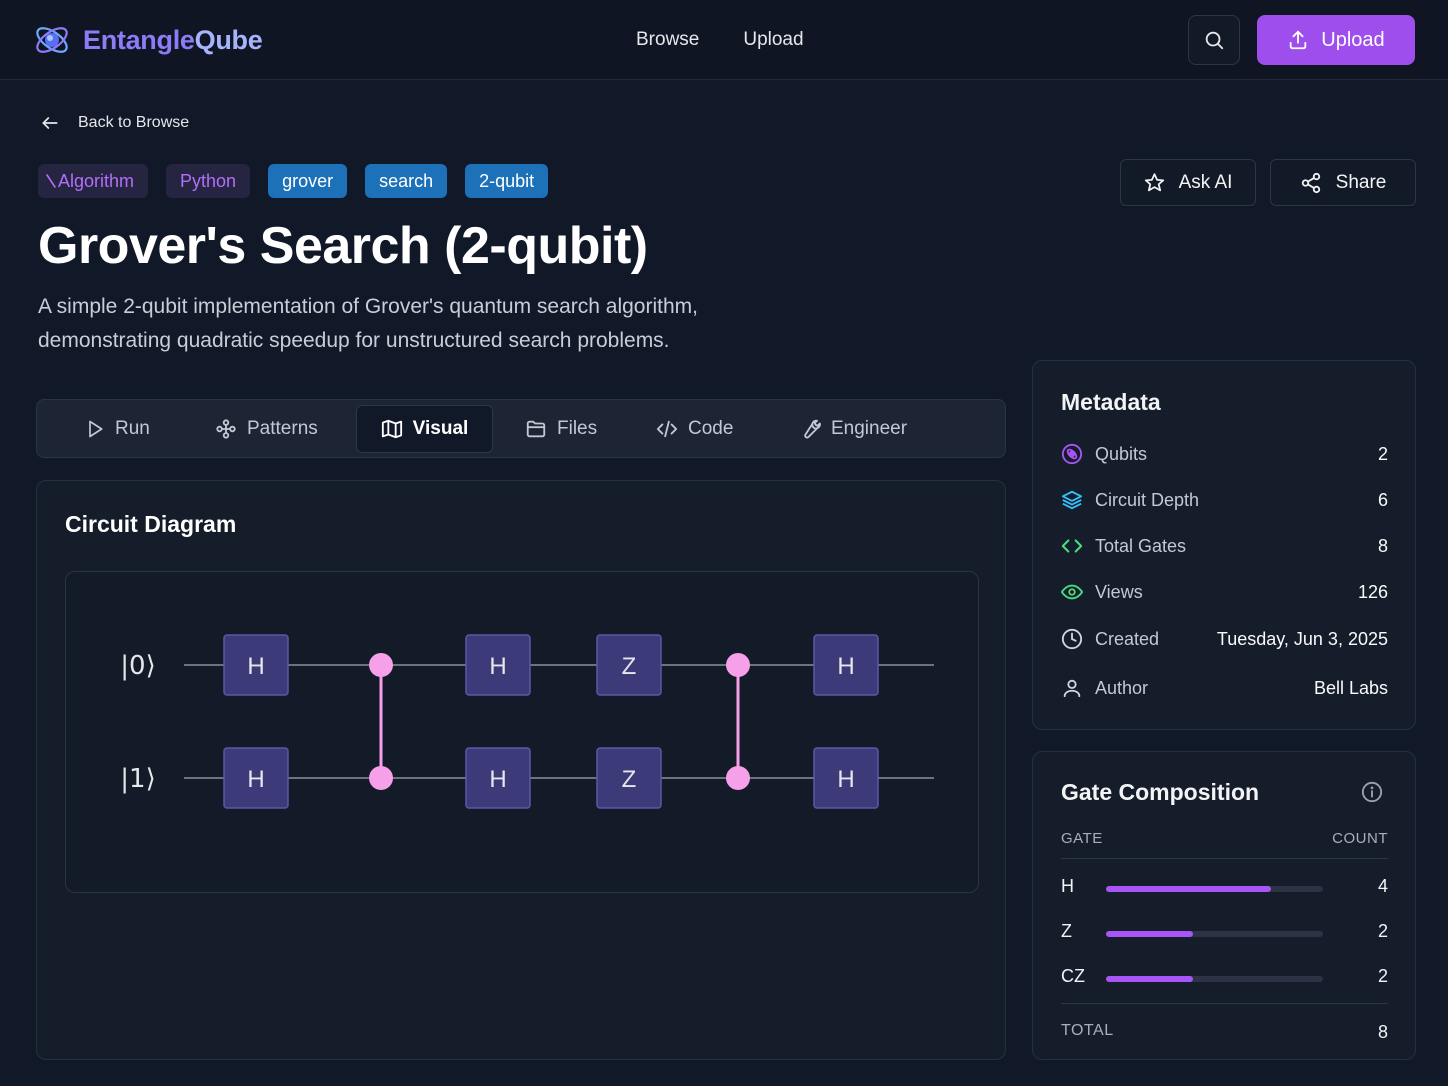 This screenshot has height=1086, width=1448. What do you see at coordinates (812, 429) in the screenshot?
I see `wrench-icon` at bounding box center [812, 429].